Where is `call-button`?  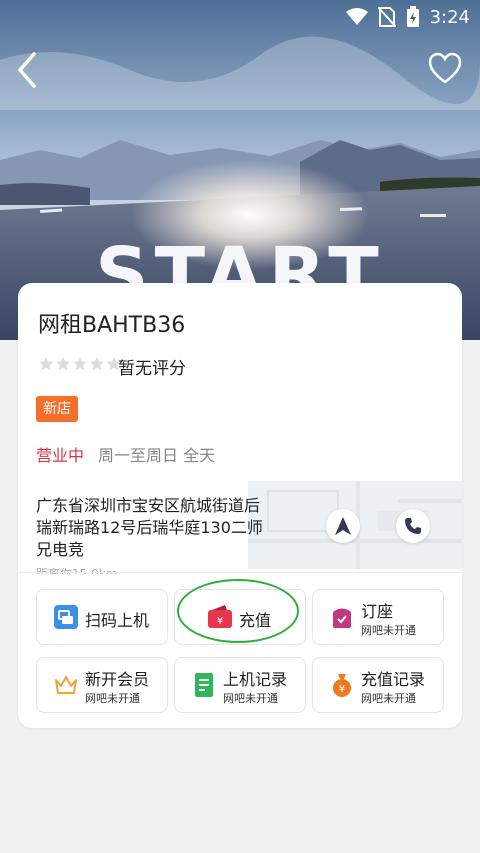
call-button is located at coordinates (413, 526).